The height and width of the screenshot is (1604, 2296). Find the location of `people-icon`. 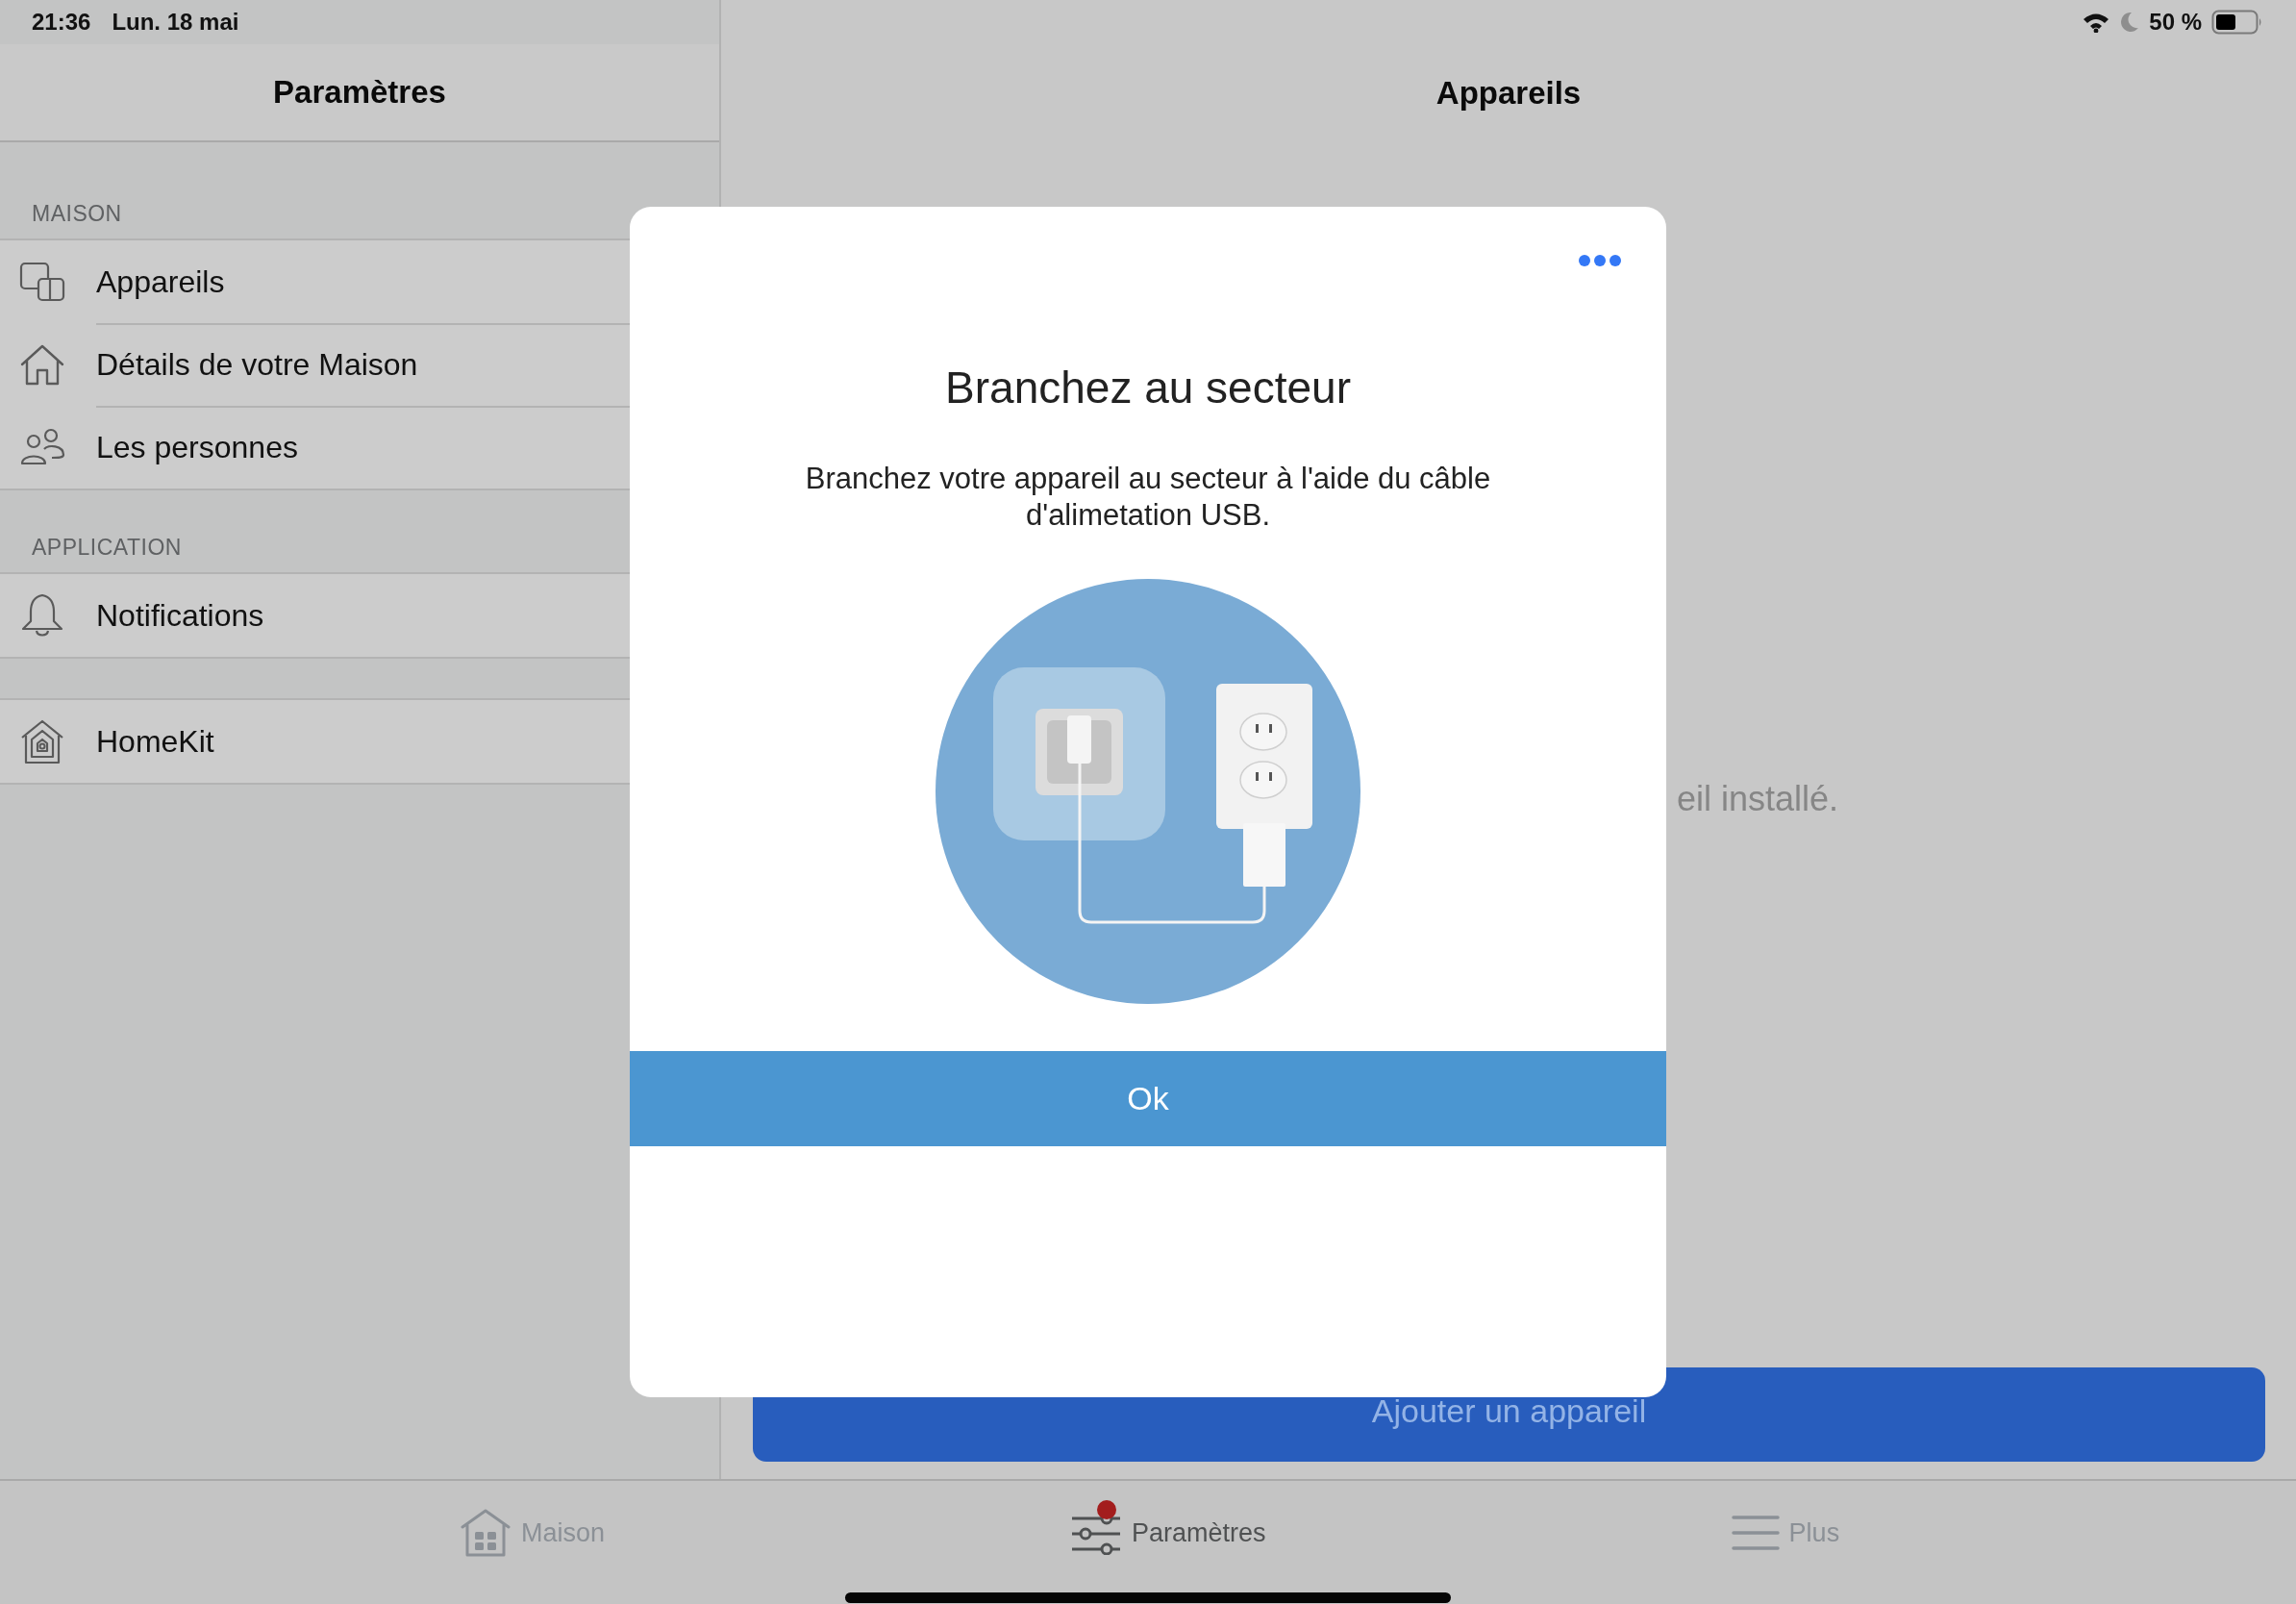

people-icon is located at coordinates (42, 447).